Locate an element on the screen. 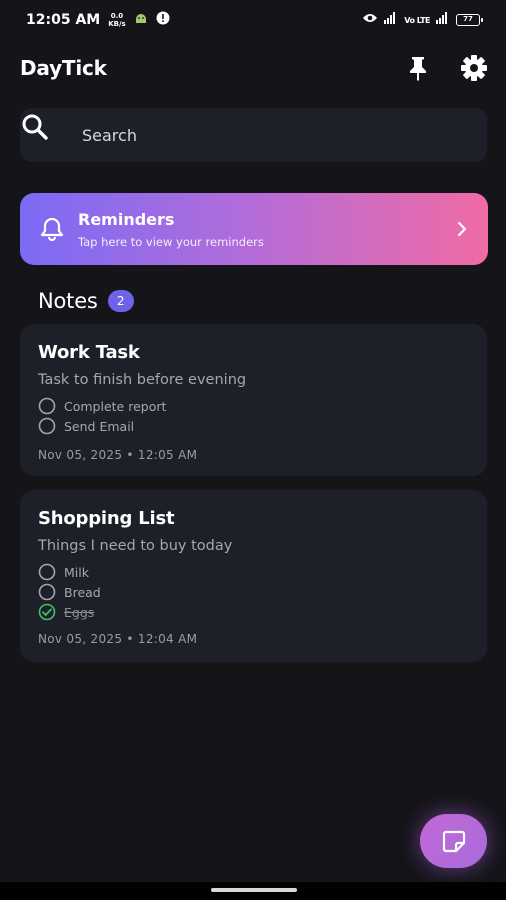  battery-indicator: 77 is located at coordinates (469, 20).